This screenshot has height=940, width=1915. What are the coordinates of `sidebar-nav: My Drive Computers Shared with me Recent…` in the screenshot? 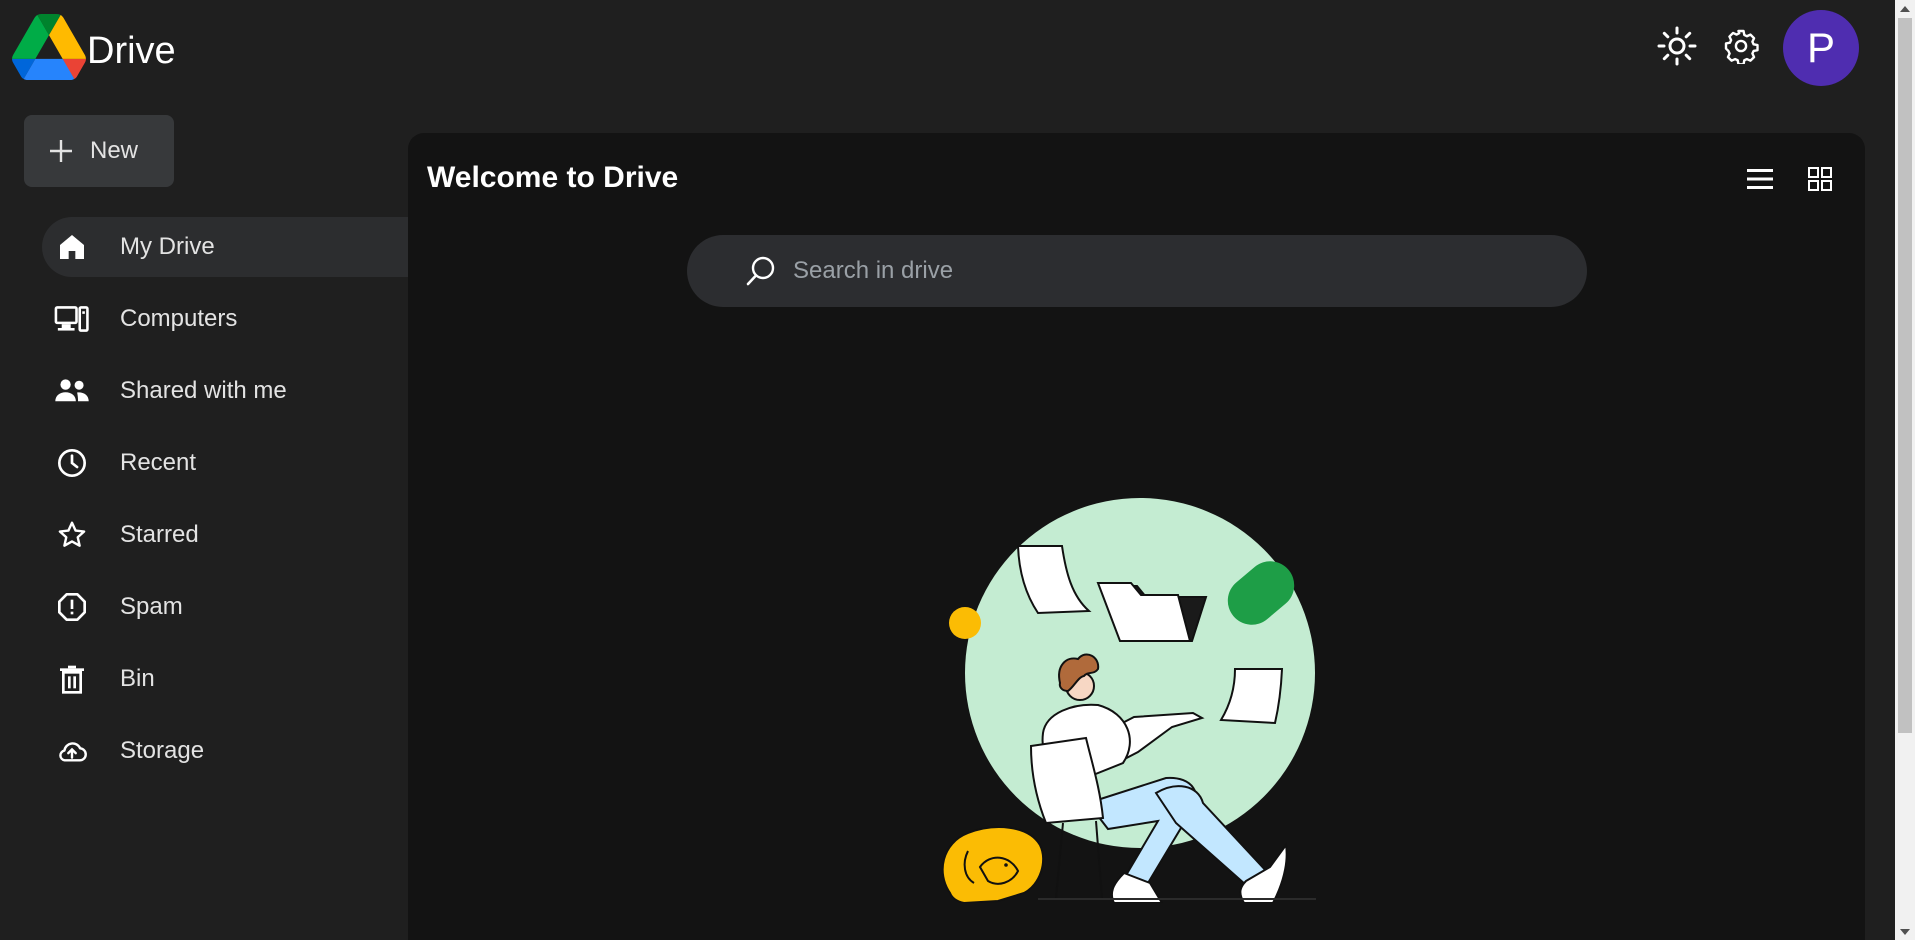 It's located at (225, 505).